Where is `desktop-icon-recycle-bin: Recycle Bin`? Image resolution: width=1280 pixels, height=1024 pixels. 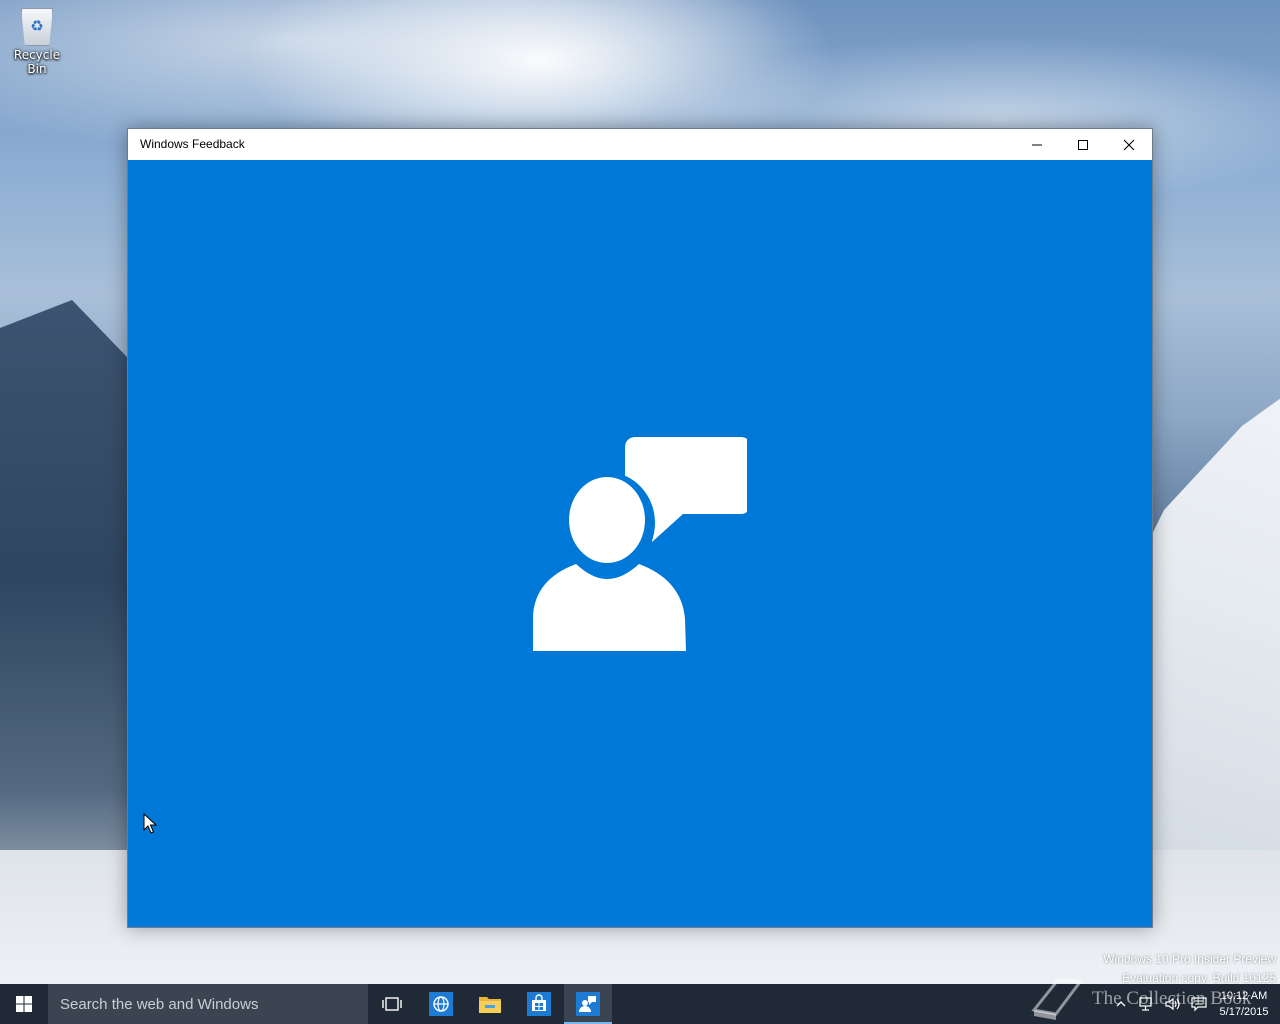 desktop-icon-recycle-bin: Recycle Bin is located at coordinates (37, 42).